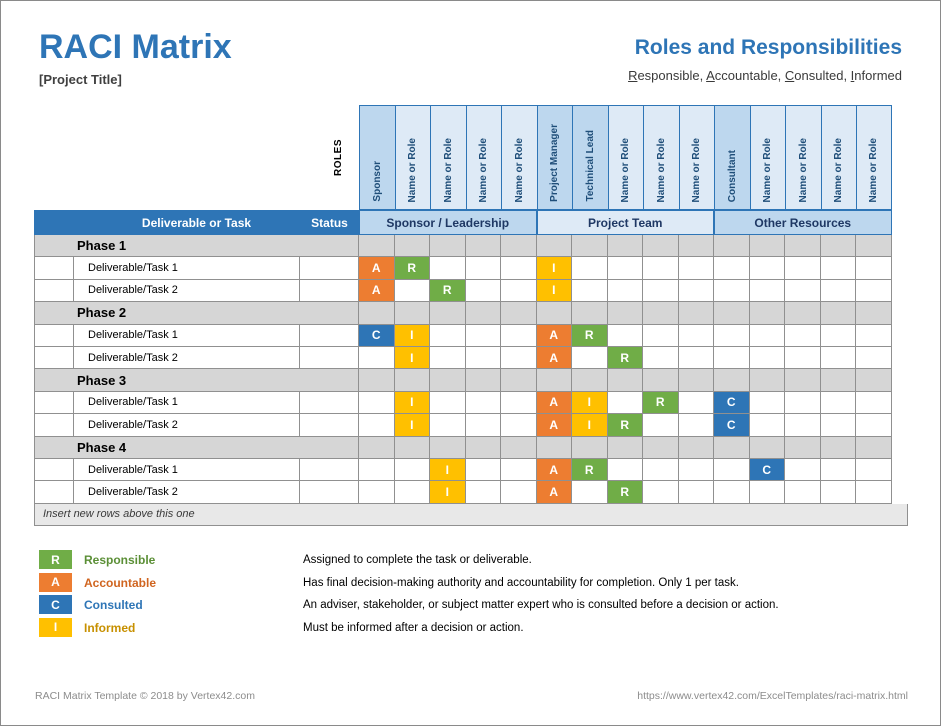 The width and height of the screenshot is (941, 726). Describe the element at coordinates (554, 157) in the screenshot. I see `role-column-header: Project Manager` at that location.